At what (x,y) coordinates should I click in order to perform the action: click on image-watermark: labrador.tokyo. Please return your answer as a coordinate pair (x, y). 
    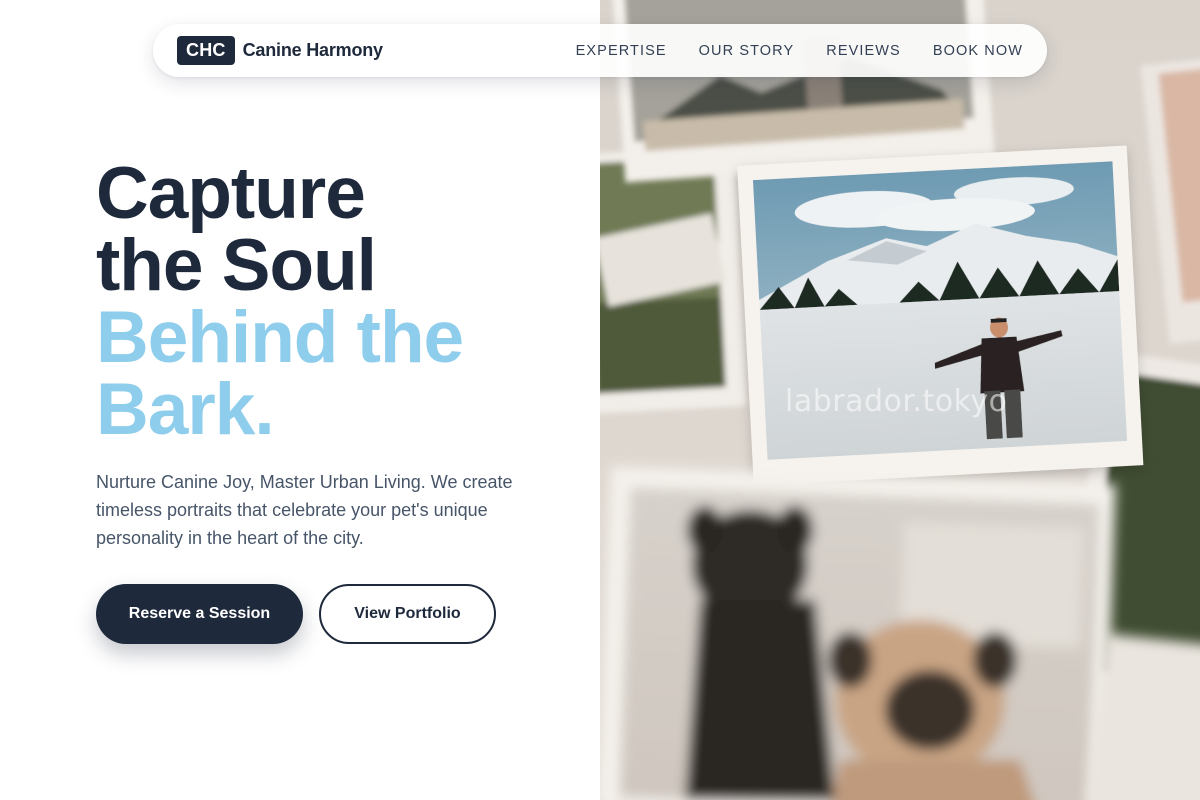
    Looking at the image, I should click on (896, 401).